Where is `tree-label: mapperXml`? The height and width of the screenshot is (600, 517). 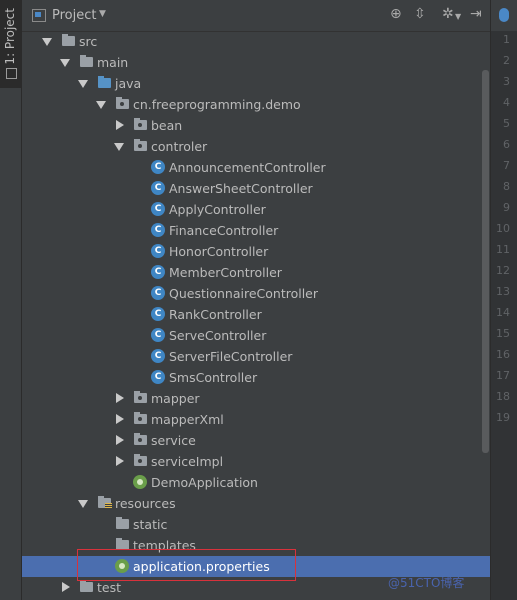
tree-label: mapperXml is located at coordinates (187, 419).